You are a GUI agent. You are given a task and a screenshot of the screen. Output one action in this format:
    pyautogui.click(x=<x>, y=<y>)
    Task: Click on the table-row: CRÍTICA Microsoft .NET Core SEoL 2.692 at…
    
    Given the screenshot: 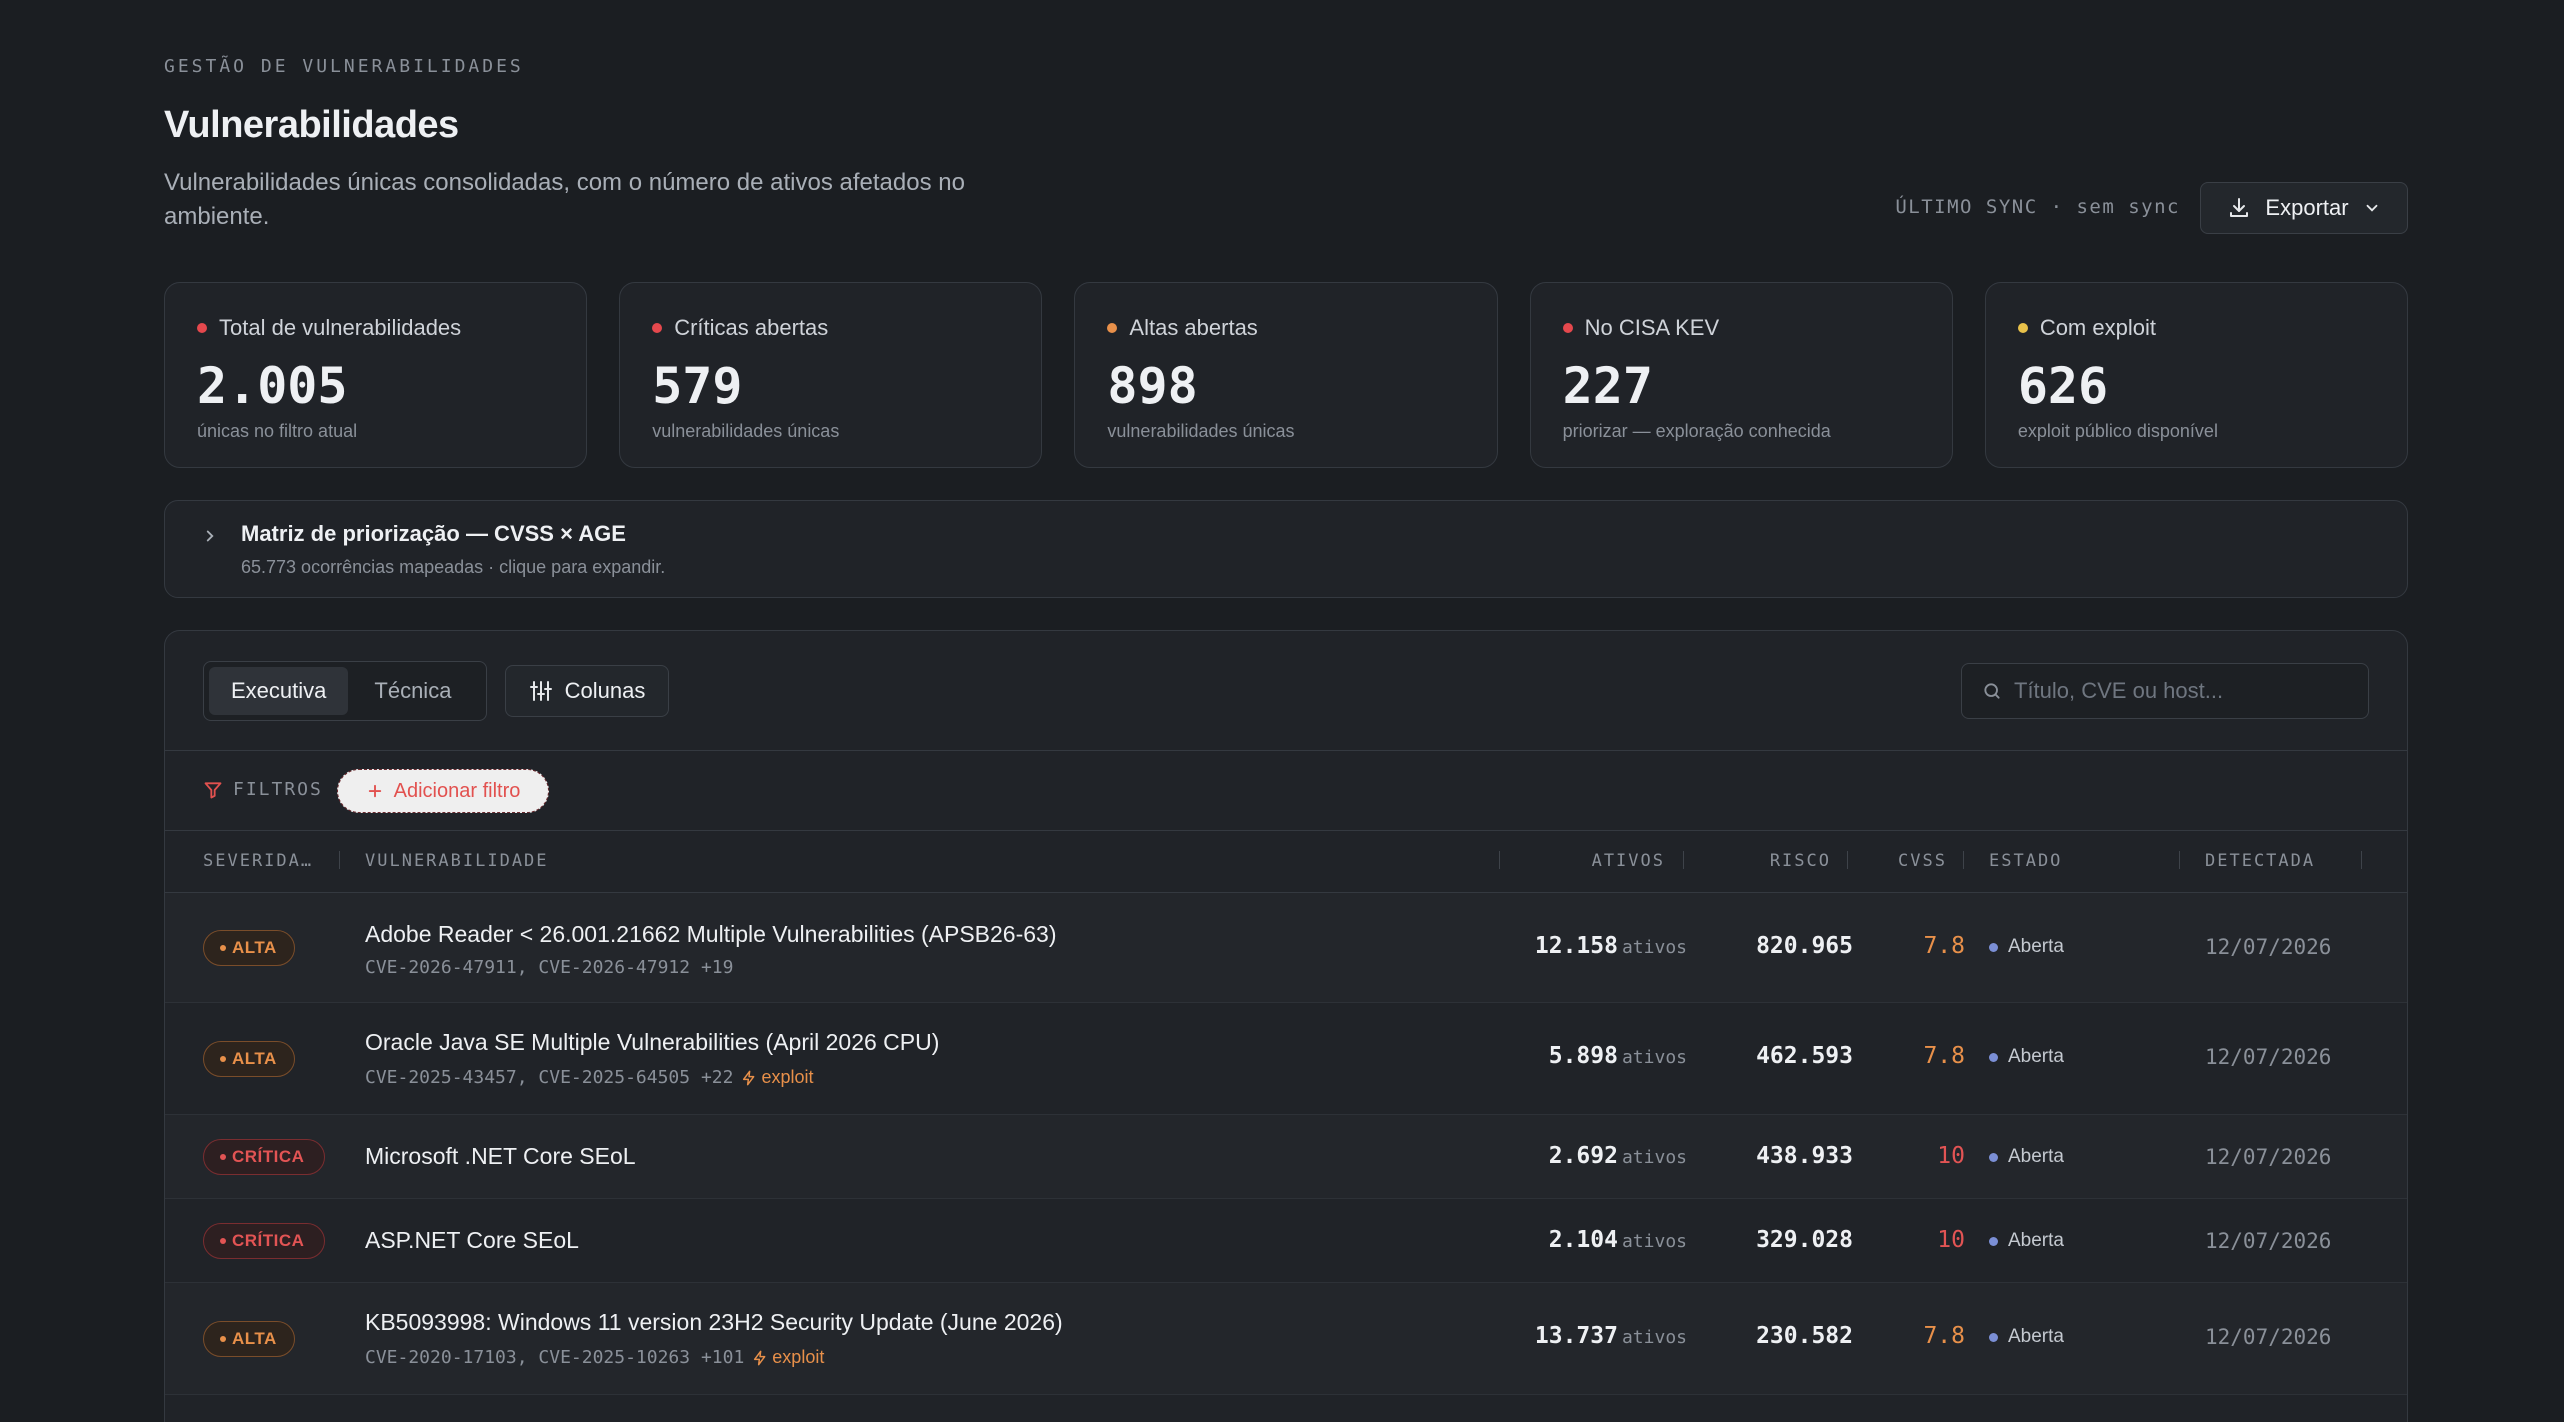 What is the action you would take?
    pyautogui.click(x=1286, y=1157)
    